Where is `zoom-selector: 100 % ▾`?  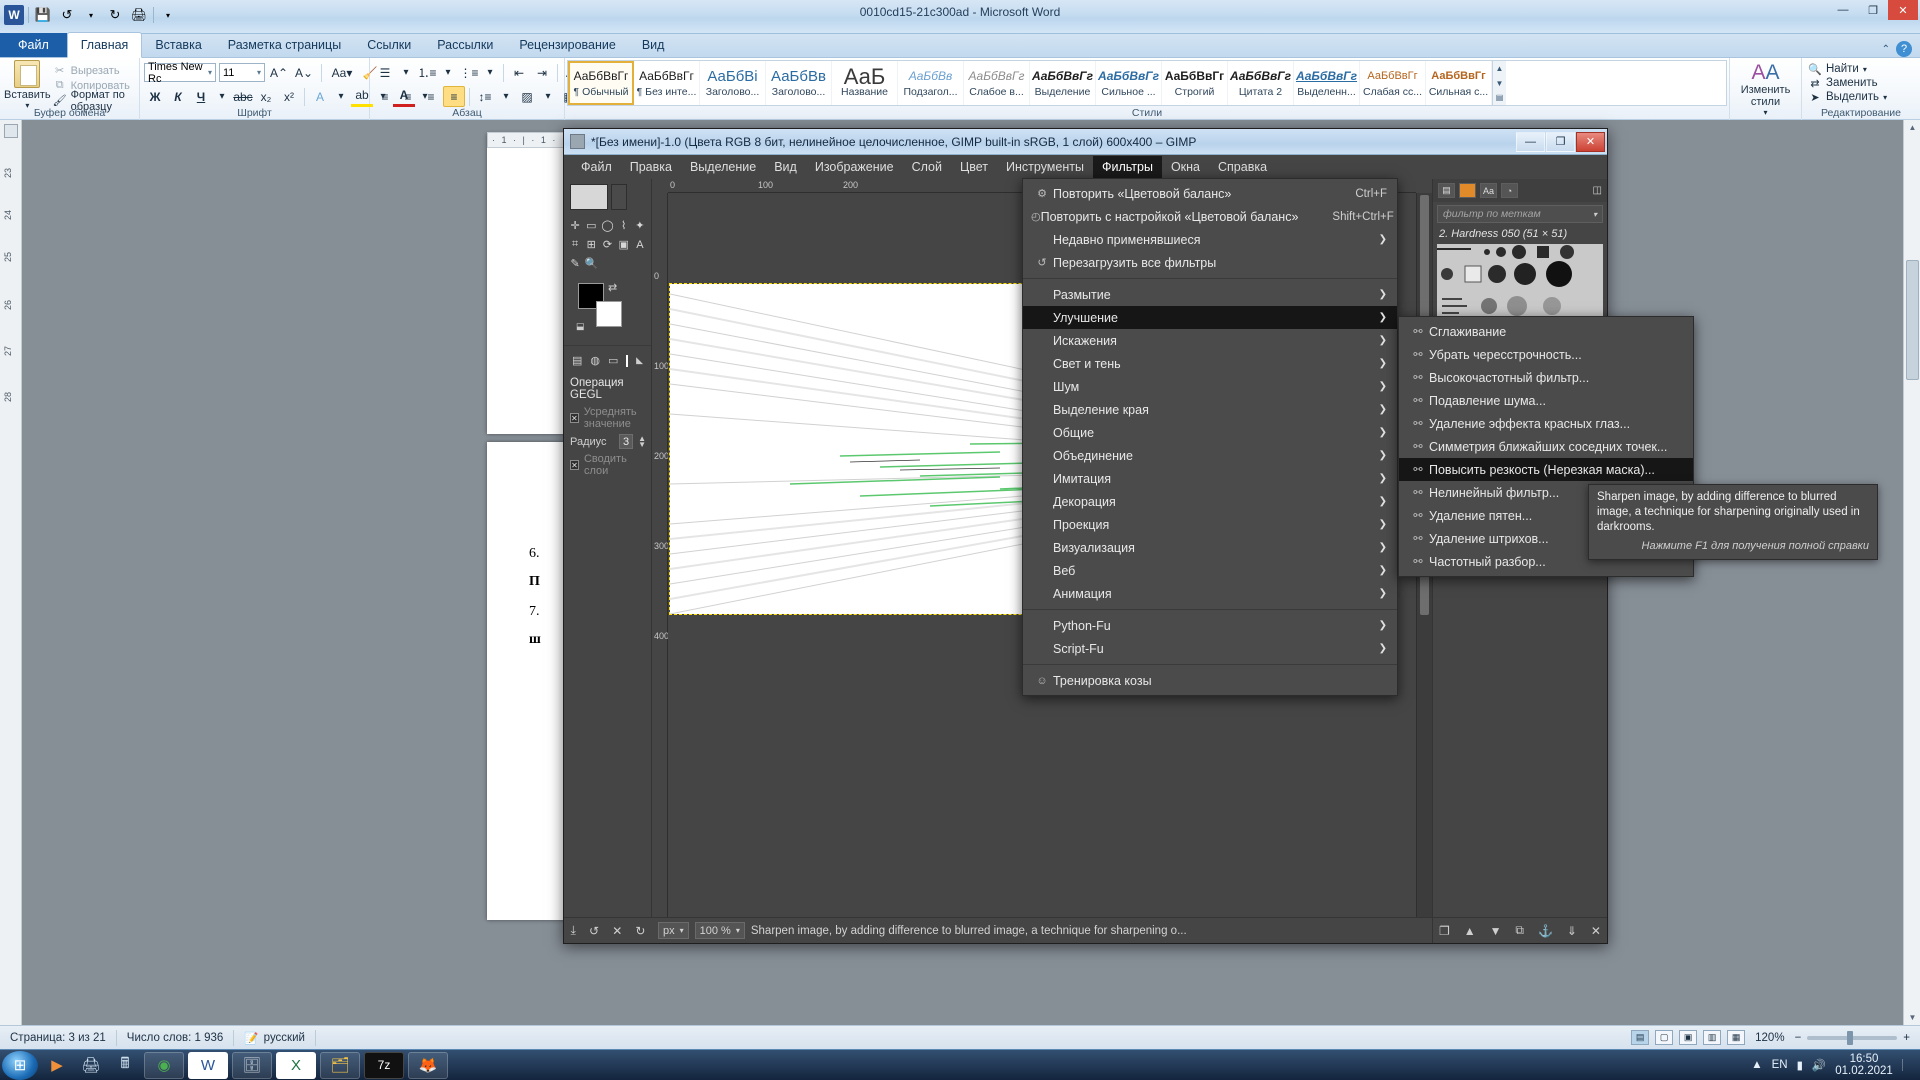
zoom-selector: 100 % ▾ is located at coordinates (719, 930).